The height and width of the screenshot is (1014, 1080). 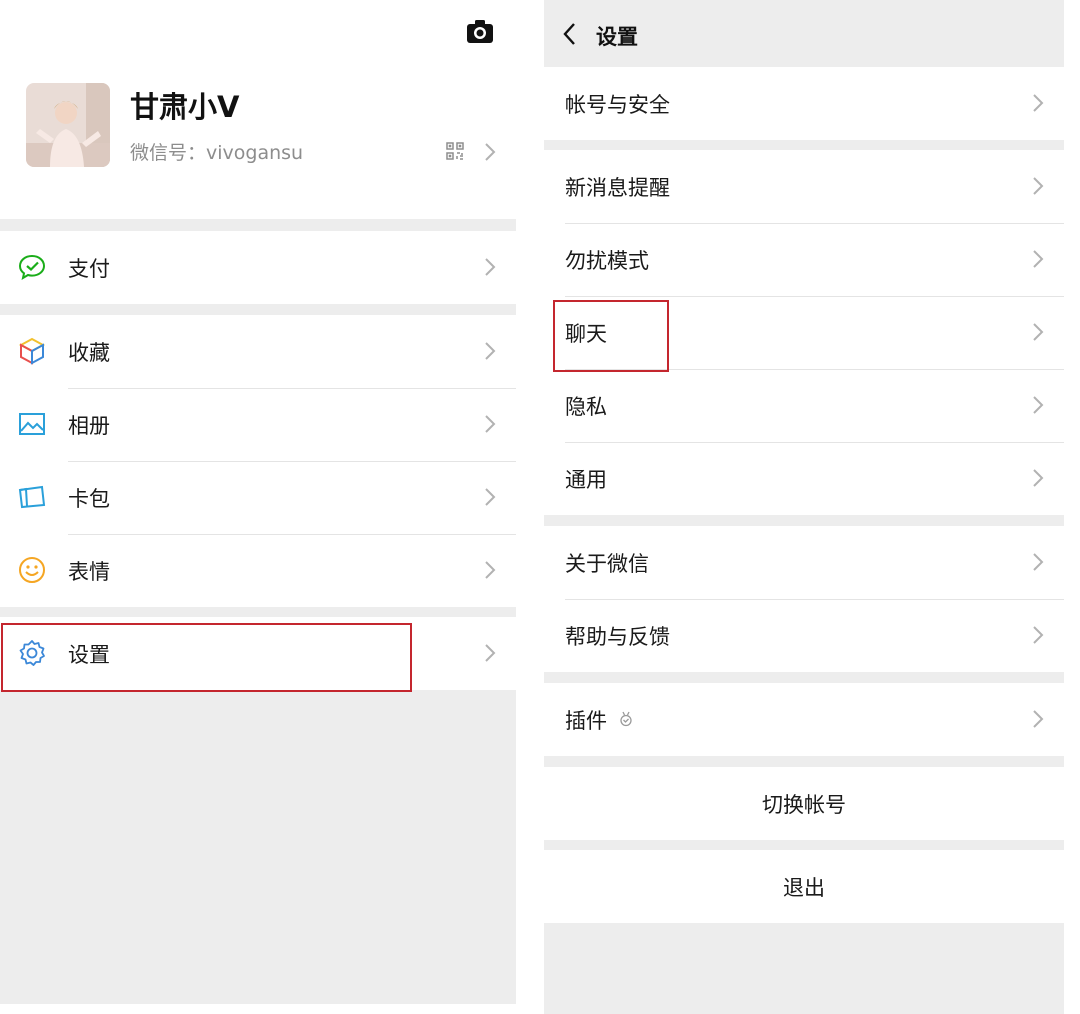 I want to click on menu-item-settings: 设置, so click(x=258, y=653).